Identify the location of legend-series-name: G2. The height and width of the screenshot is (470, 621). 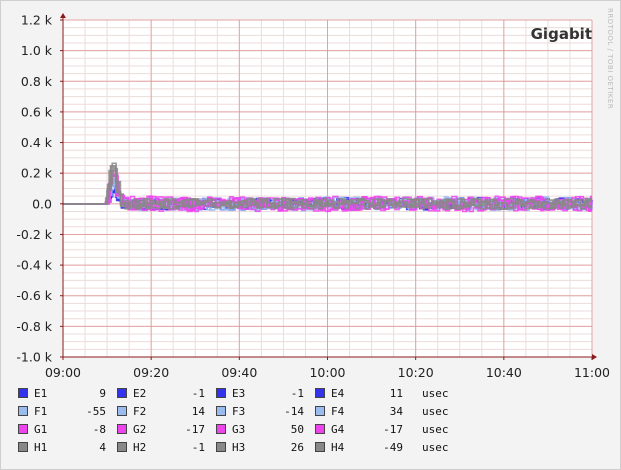
(140, 429).